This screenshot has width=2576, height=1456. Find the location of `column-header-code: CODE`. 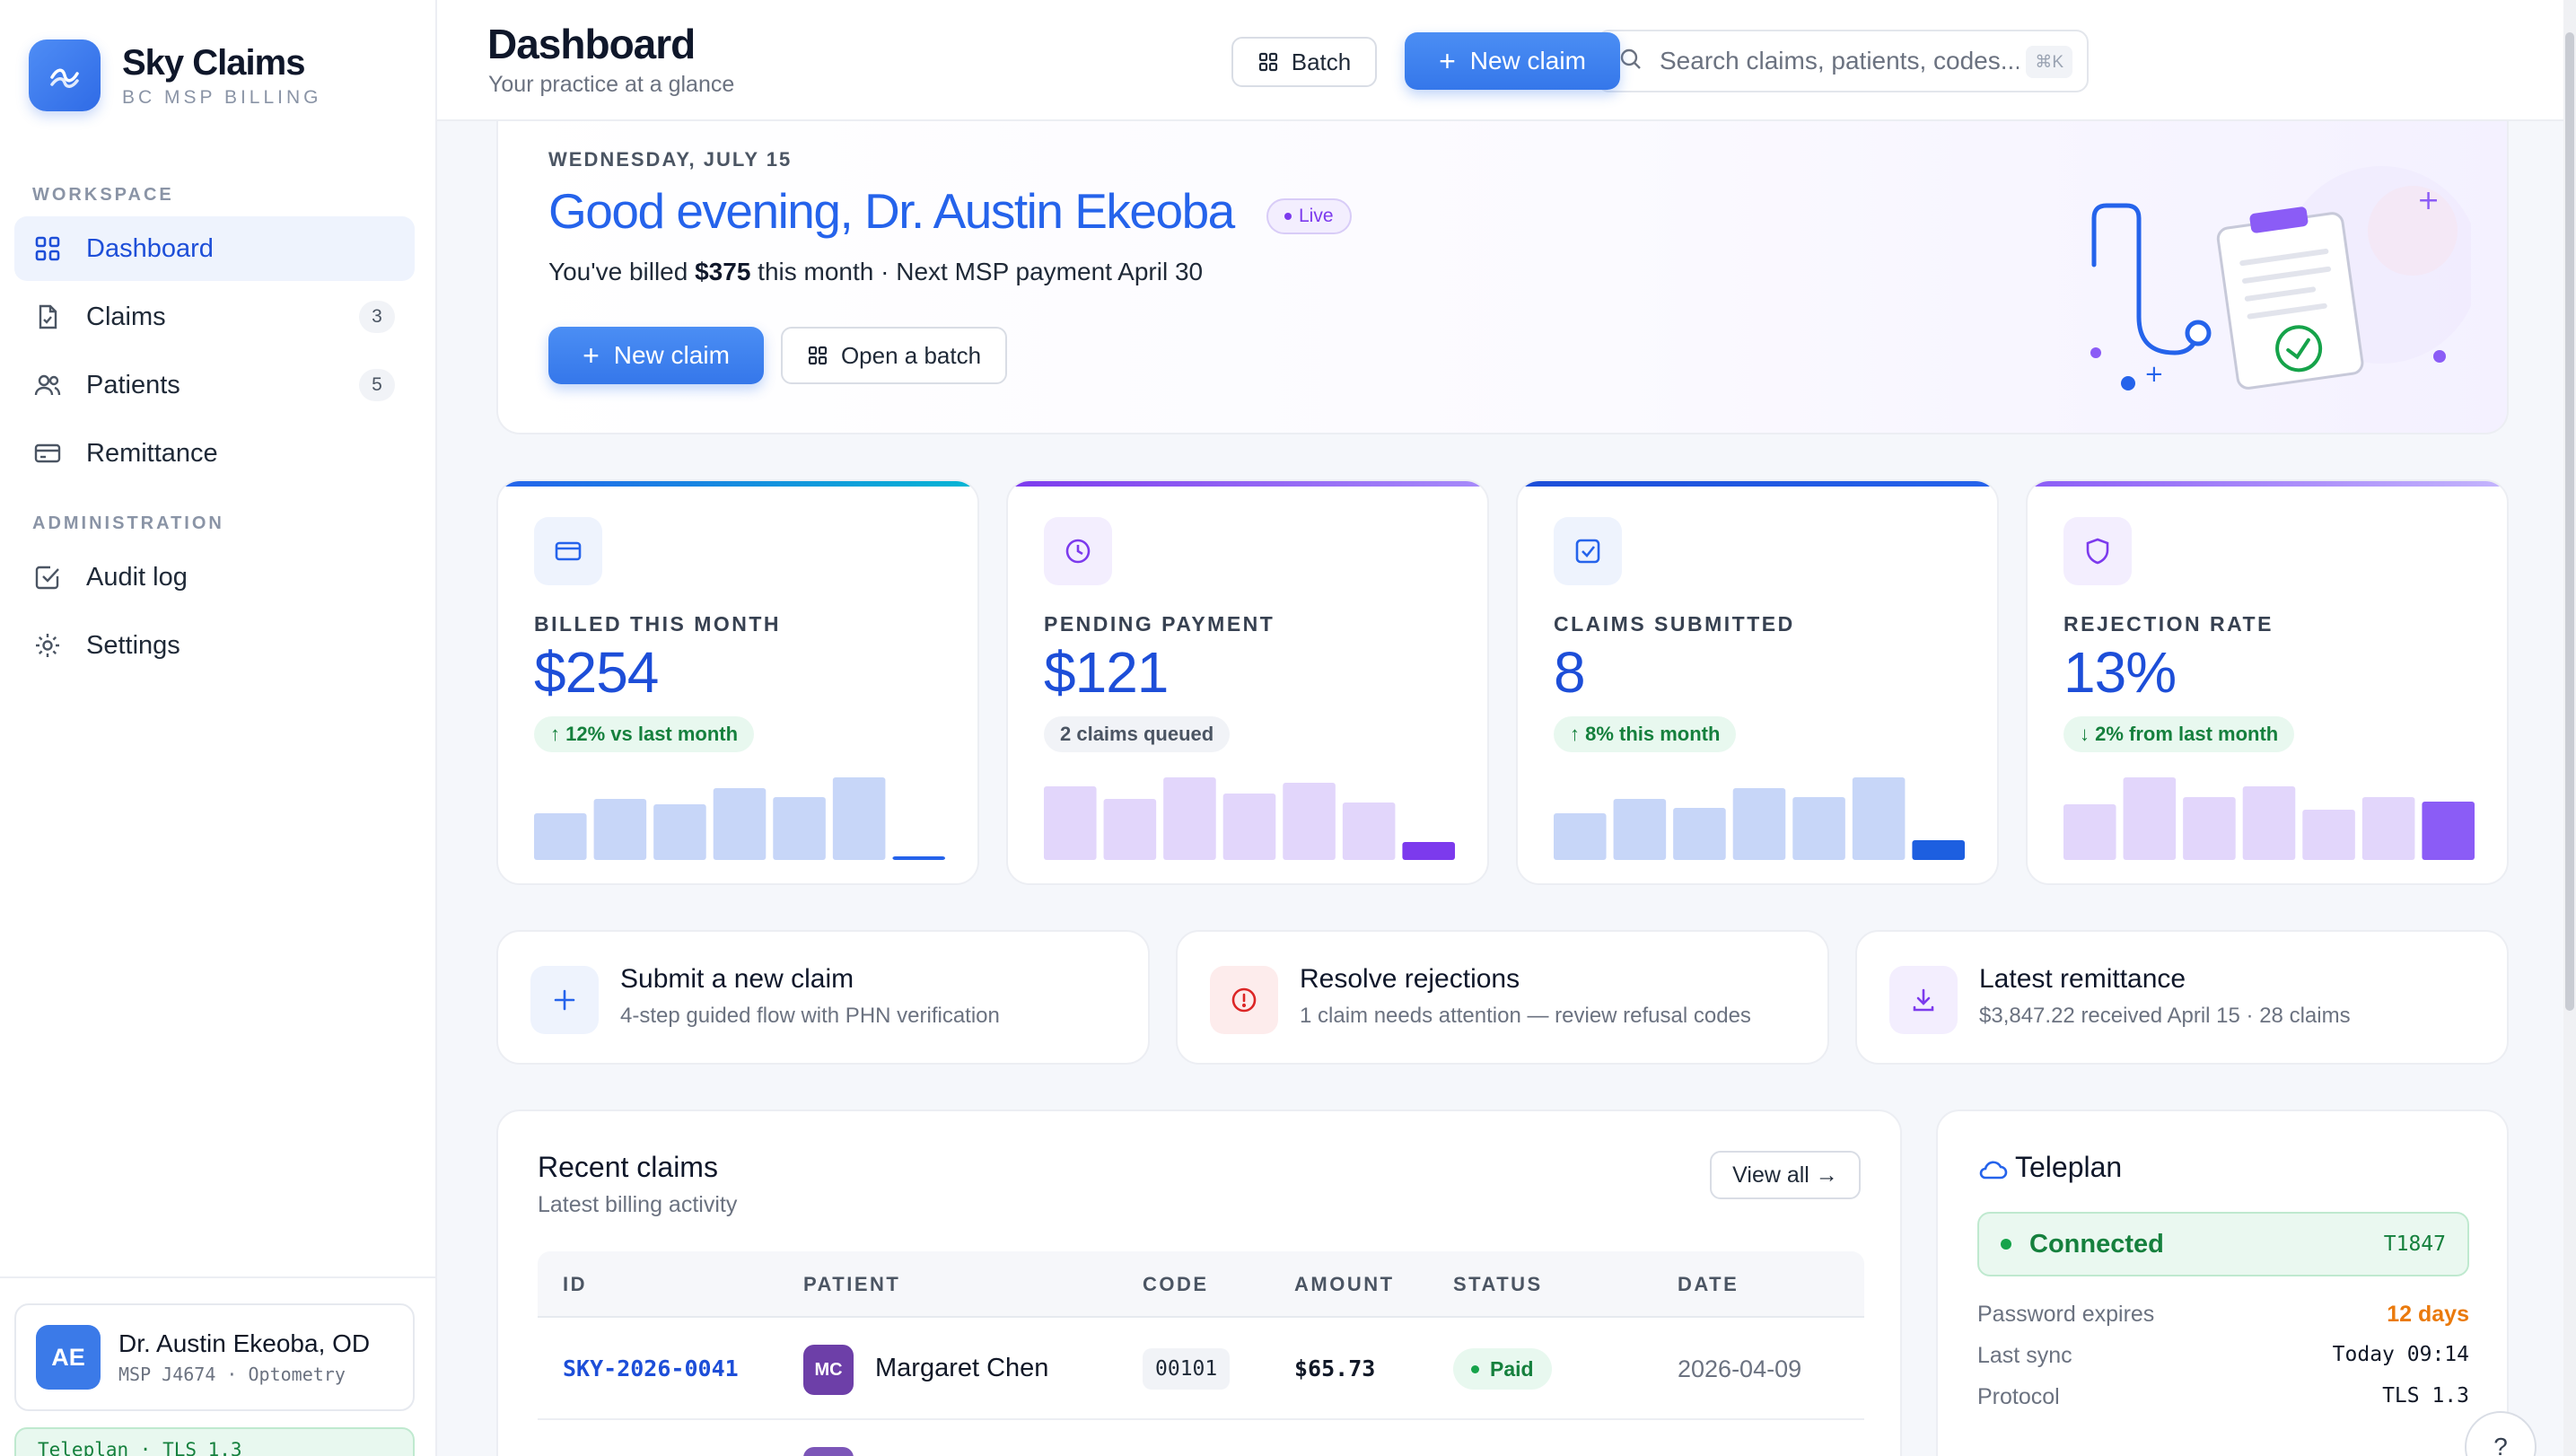

column-header-code: CODE is located at coordinates (1176, 1284).